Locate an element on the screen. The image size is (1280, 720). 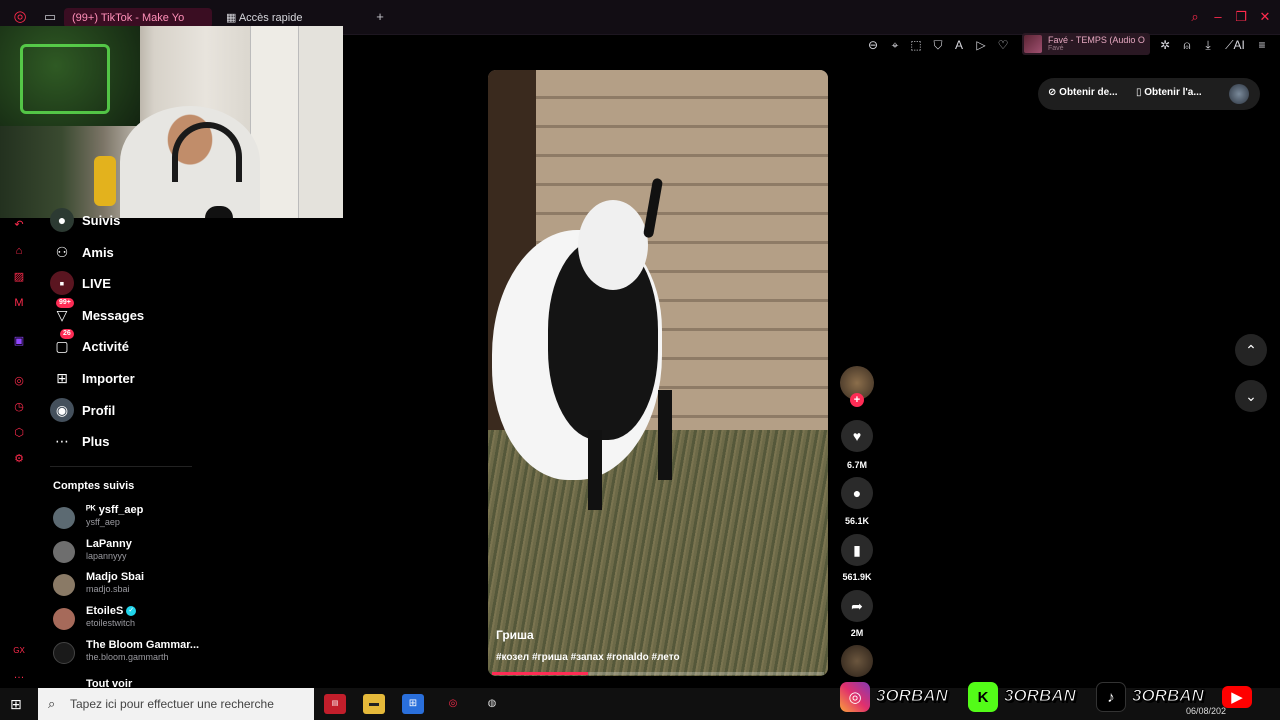
account-name-text: EtoileS is located at coordinates (105, 611).